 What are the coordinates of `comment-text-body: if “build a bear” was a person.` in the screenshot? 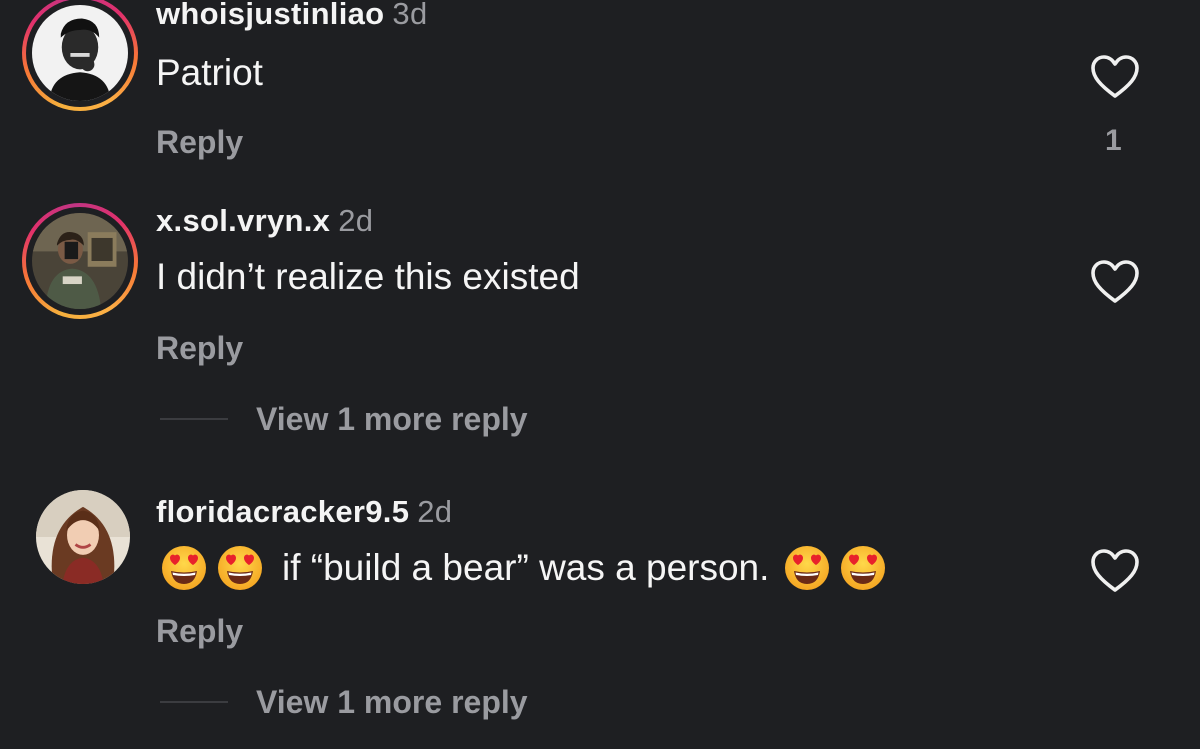 It's located at (526, 567).